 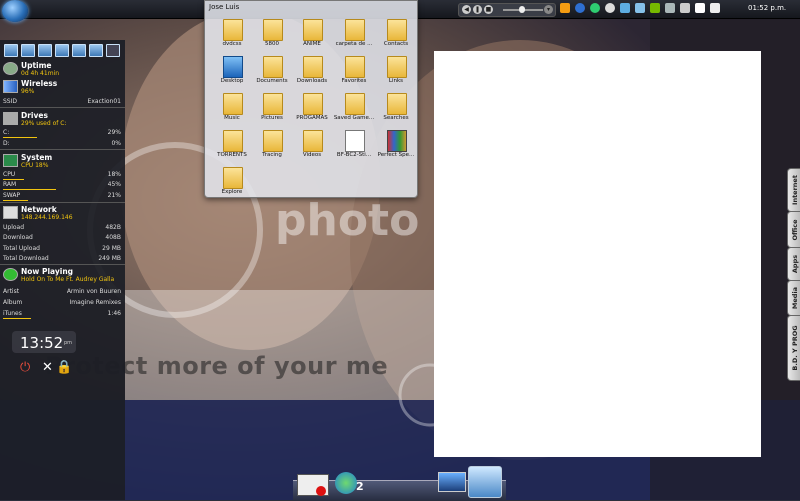 I want to click on tab-bd-y-prog-label: B.D. Y PROG, so click(x=795, y=348).